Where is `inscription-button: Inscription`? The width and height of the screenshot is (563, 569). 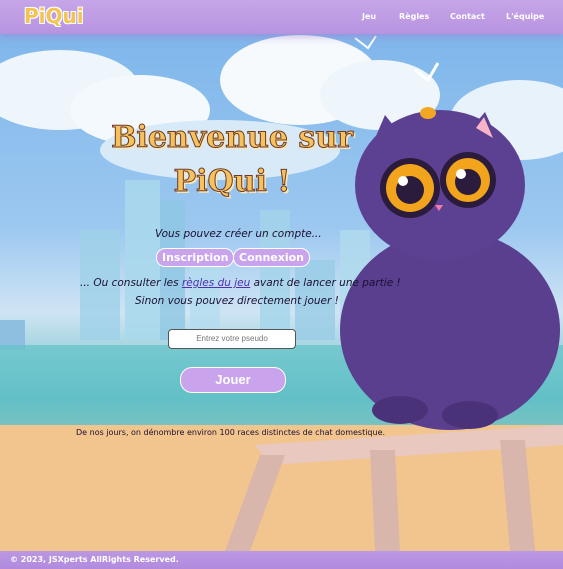 inscription-button: Inscription is located at coordinates (195, 257).